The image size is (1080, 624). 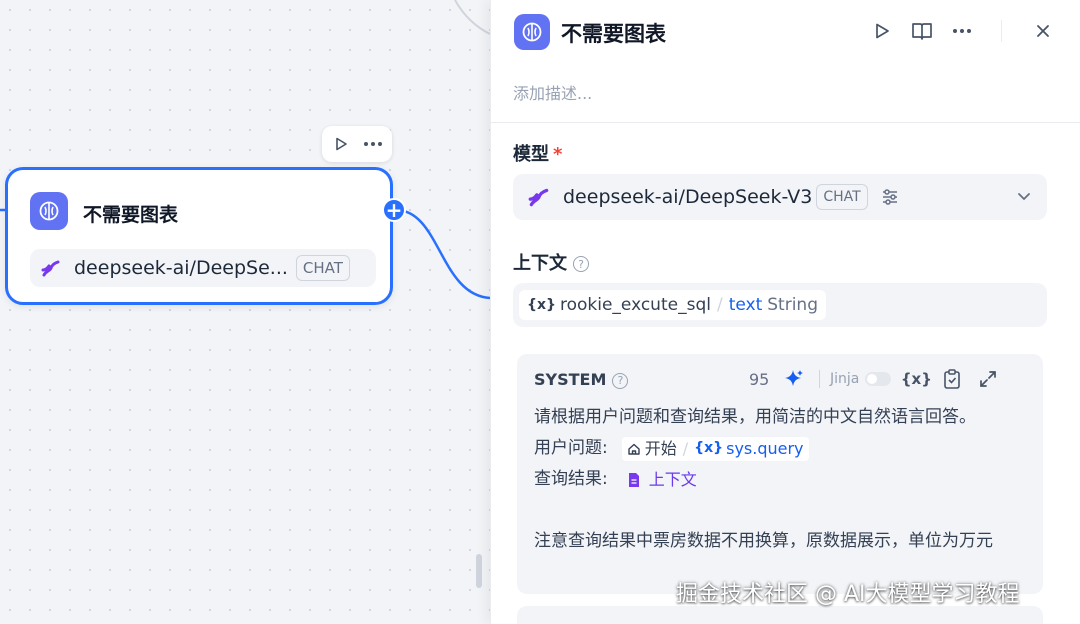 I want to click on expand-button, so click(x=988, y=379).